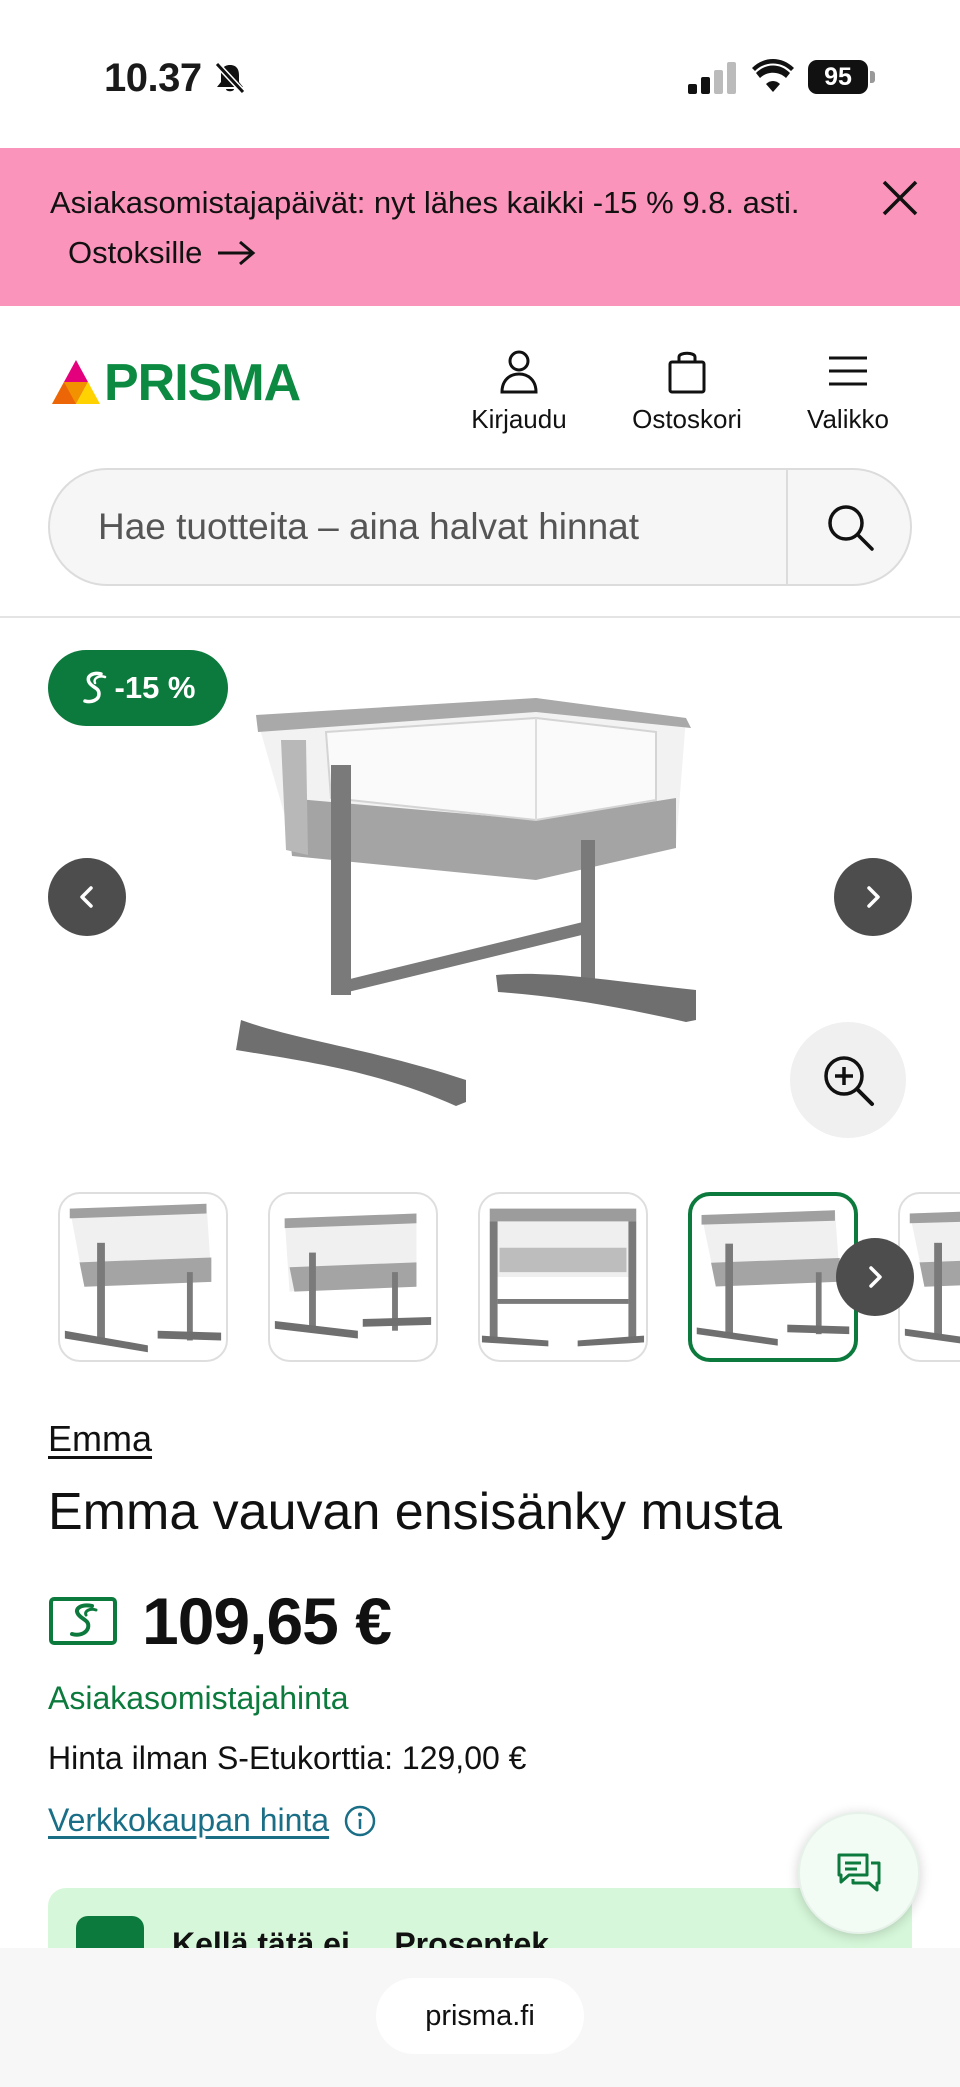 The image size is (960, 2087). I want to click on gallery-prev-button, so click(87, 897).